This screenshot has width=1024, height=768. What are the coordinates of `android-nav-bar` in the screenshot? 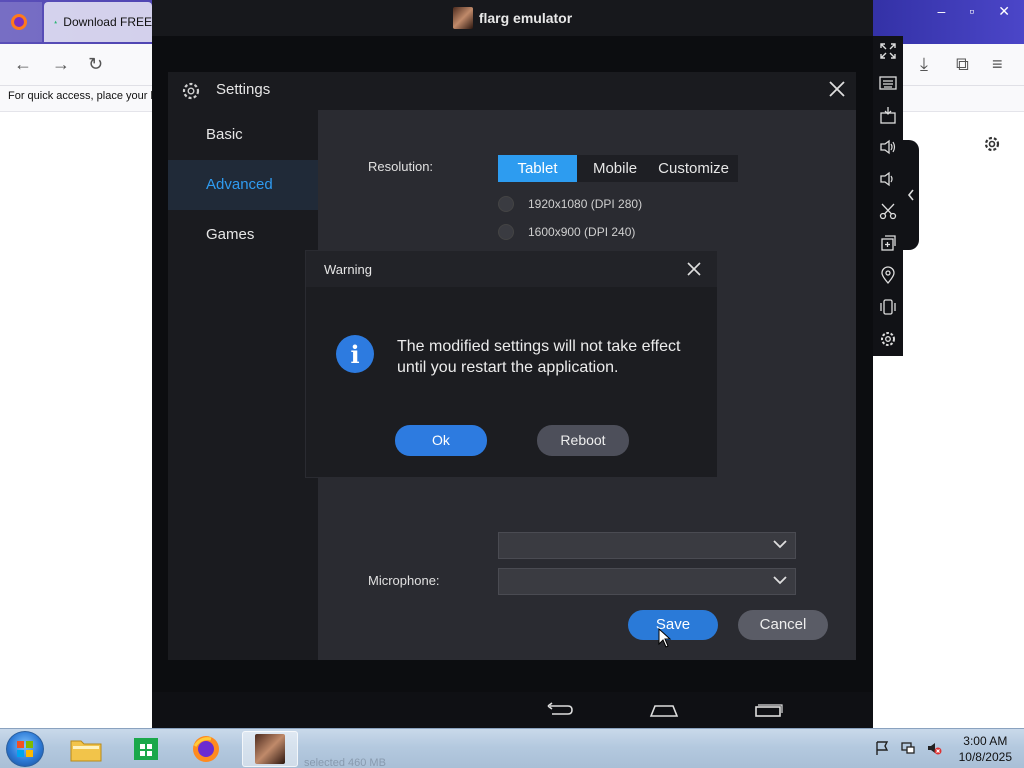 It's located at (512, 710).